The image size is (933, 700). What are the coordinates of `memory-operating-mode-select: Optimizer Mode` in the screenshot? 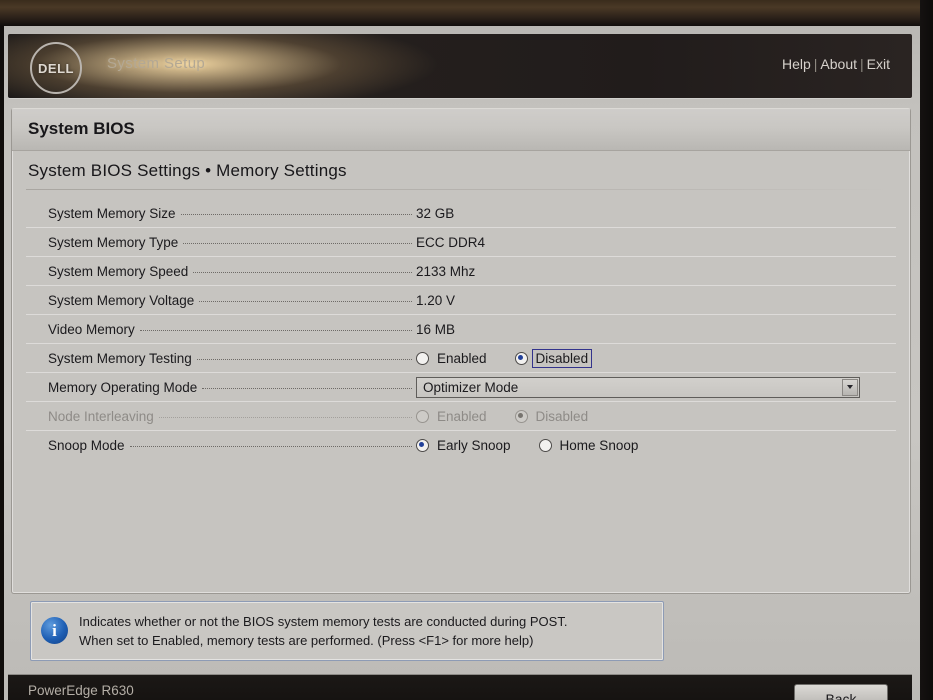 It's located at (638, 387).